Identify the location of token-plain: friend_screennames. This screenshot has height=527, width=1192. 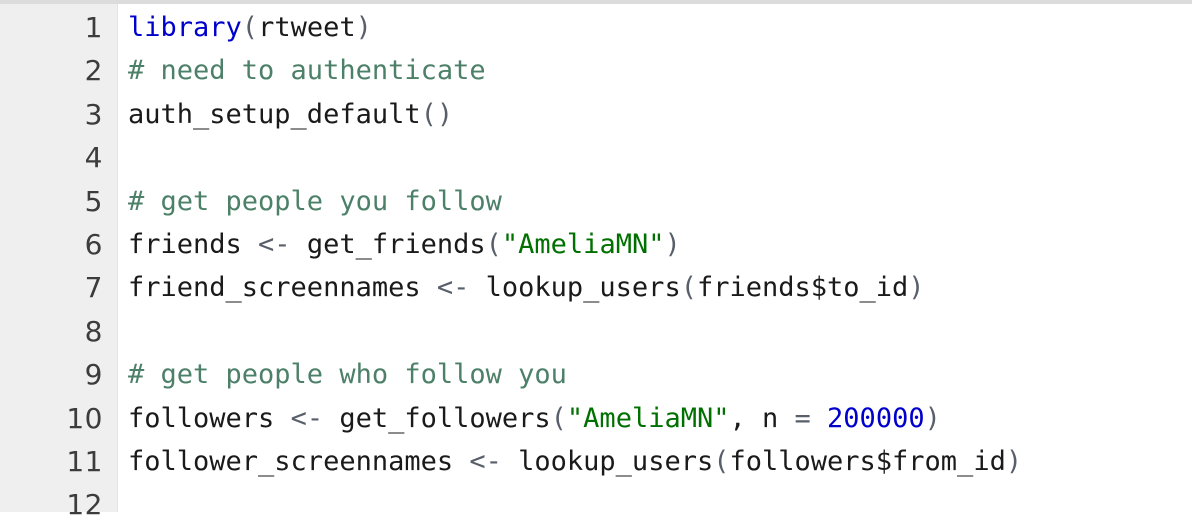
(282, 288).